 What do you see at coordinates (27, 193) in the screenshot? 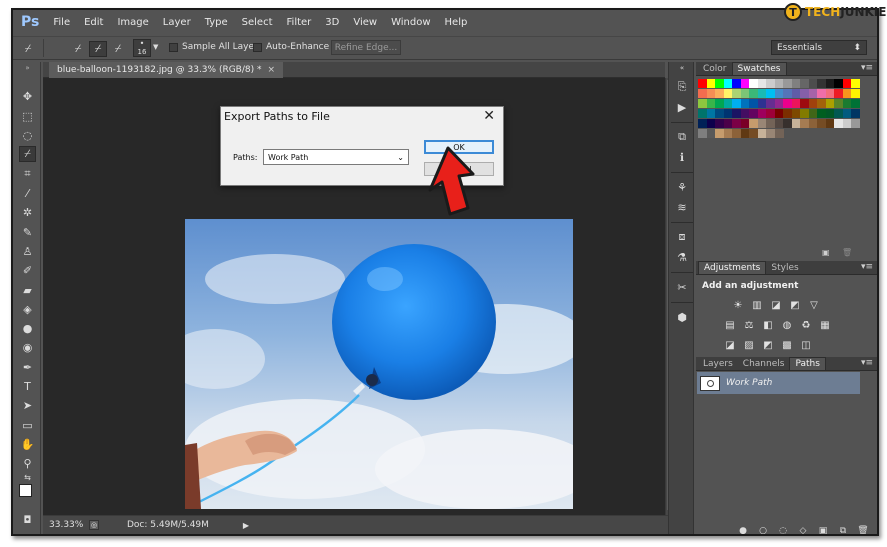
I see `eyedropper-tool-icon: ⁄` at bounding box center [27, 193].